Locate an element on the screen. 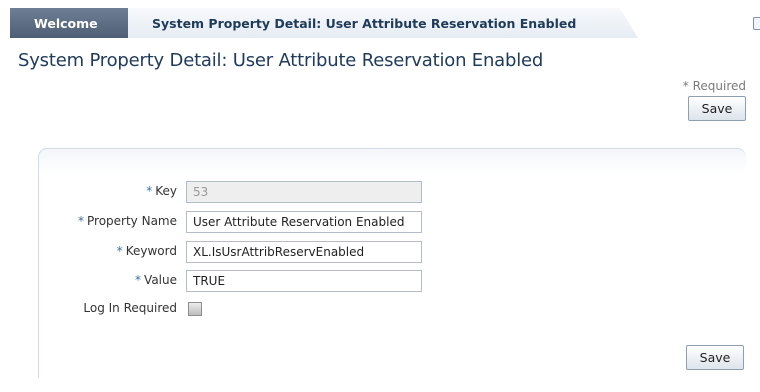 The width and height of the screenshot is (760, 392). keyword-input: XL.IsUsrAttribReservEnabled is located at coordinates (304, 252).